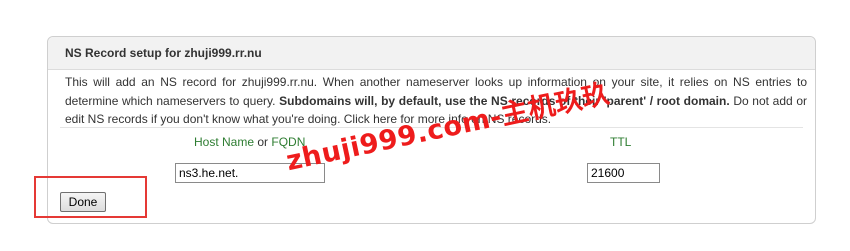  Describe the element at coordinates (163, 53) in the screenshot. I see `panel-title: NS Record setup for zhuji999.rr.nu` at that location.